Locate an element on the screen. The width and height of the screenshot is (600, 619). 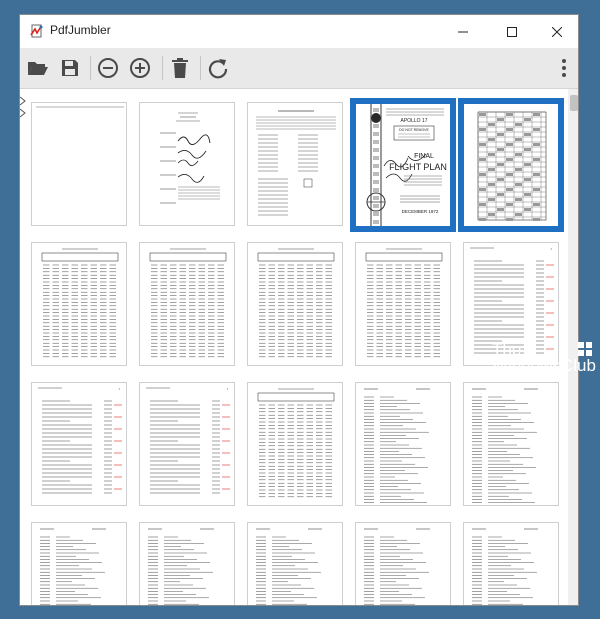
zoom-out-button is located at coordinates (108, 68).